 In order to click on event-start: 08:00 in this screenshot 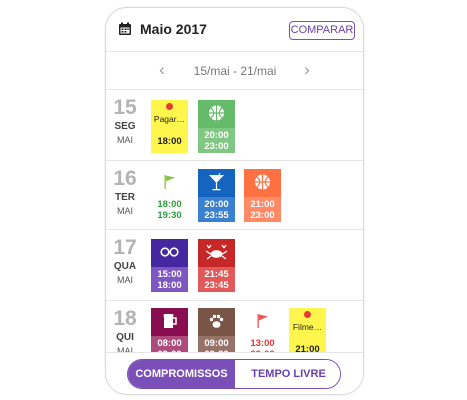, I will do `click(169, 343)`.